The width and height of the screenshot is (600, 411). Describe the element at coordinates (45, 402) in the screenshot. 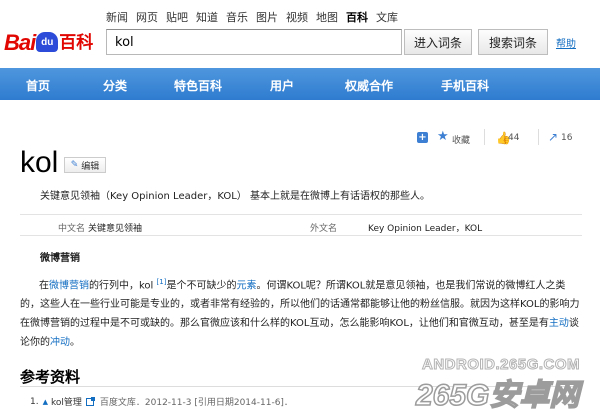

I see `caret-up-icon: ▲` at that location.